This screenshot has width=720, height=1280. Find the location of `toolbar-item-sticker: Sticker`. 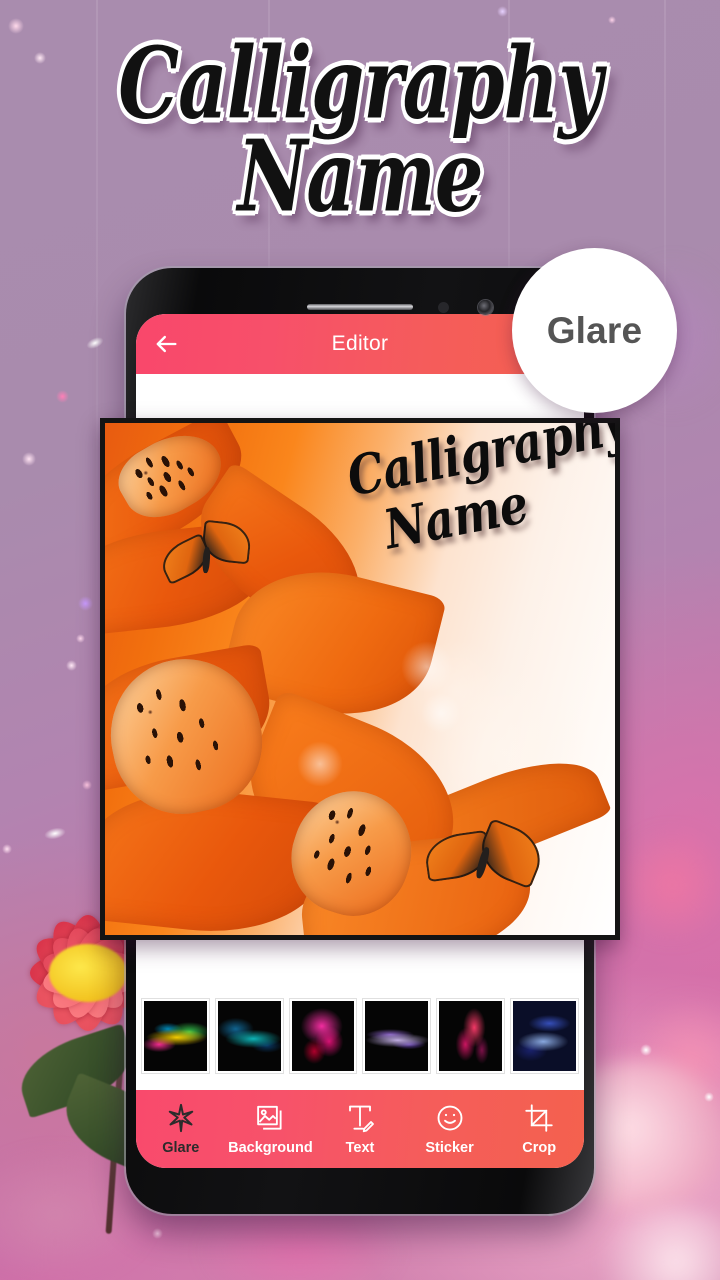

toolbar-item-sticker: Sticker is located at coordinates (450, 1129).